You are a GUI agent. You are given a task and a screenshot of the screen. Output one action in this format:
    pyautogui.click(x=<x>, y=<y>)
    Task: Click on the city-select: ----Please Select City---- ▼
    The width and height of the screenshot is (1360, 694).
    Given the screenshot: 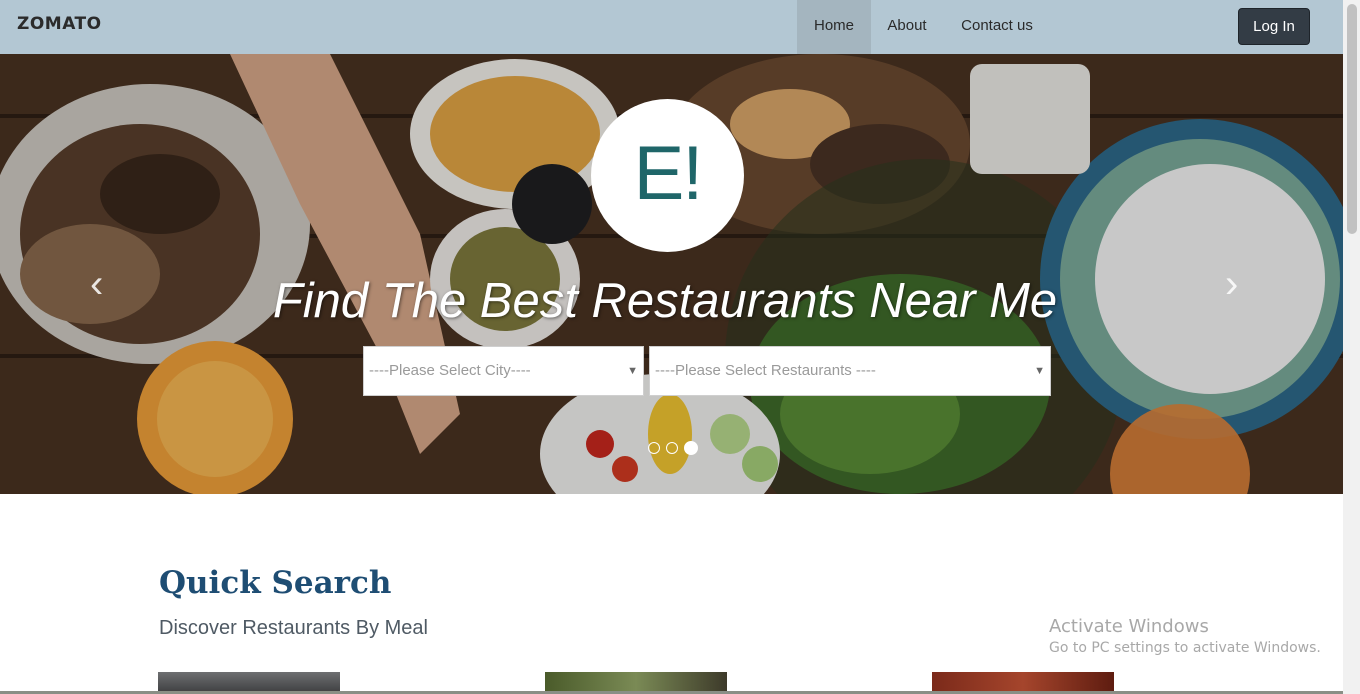 What is the action you would take?
    pyautogui.click(x=503, y=371)
    